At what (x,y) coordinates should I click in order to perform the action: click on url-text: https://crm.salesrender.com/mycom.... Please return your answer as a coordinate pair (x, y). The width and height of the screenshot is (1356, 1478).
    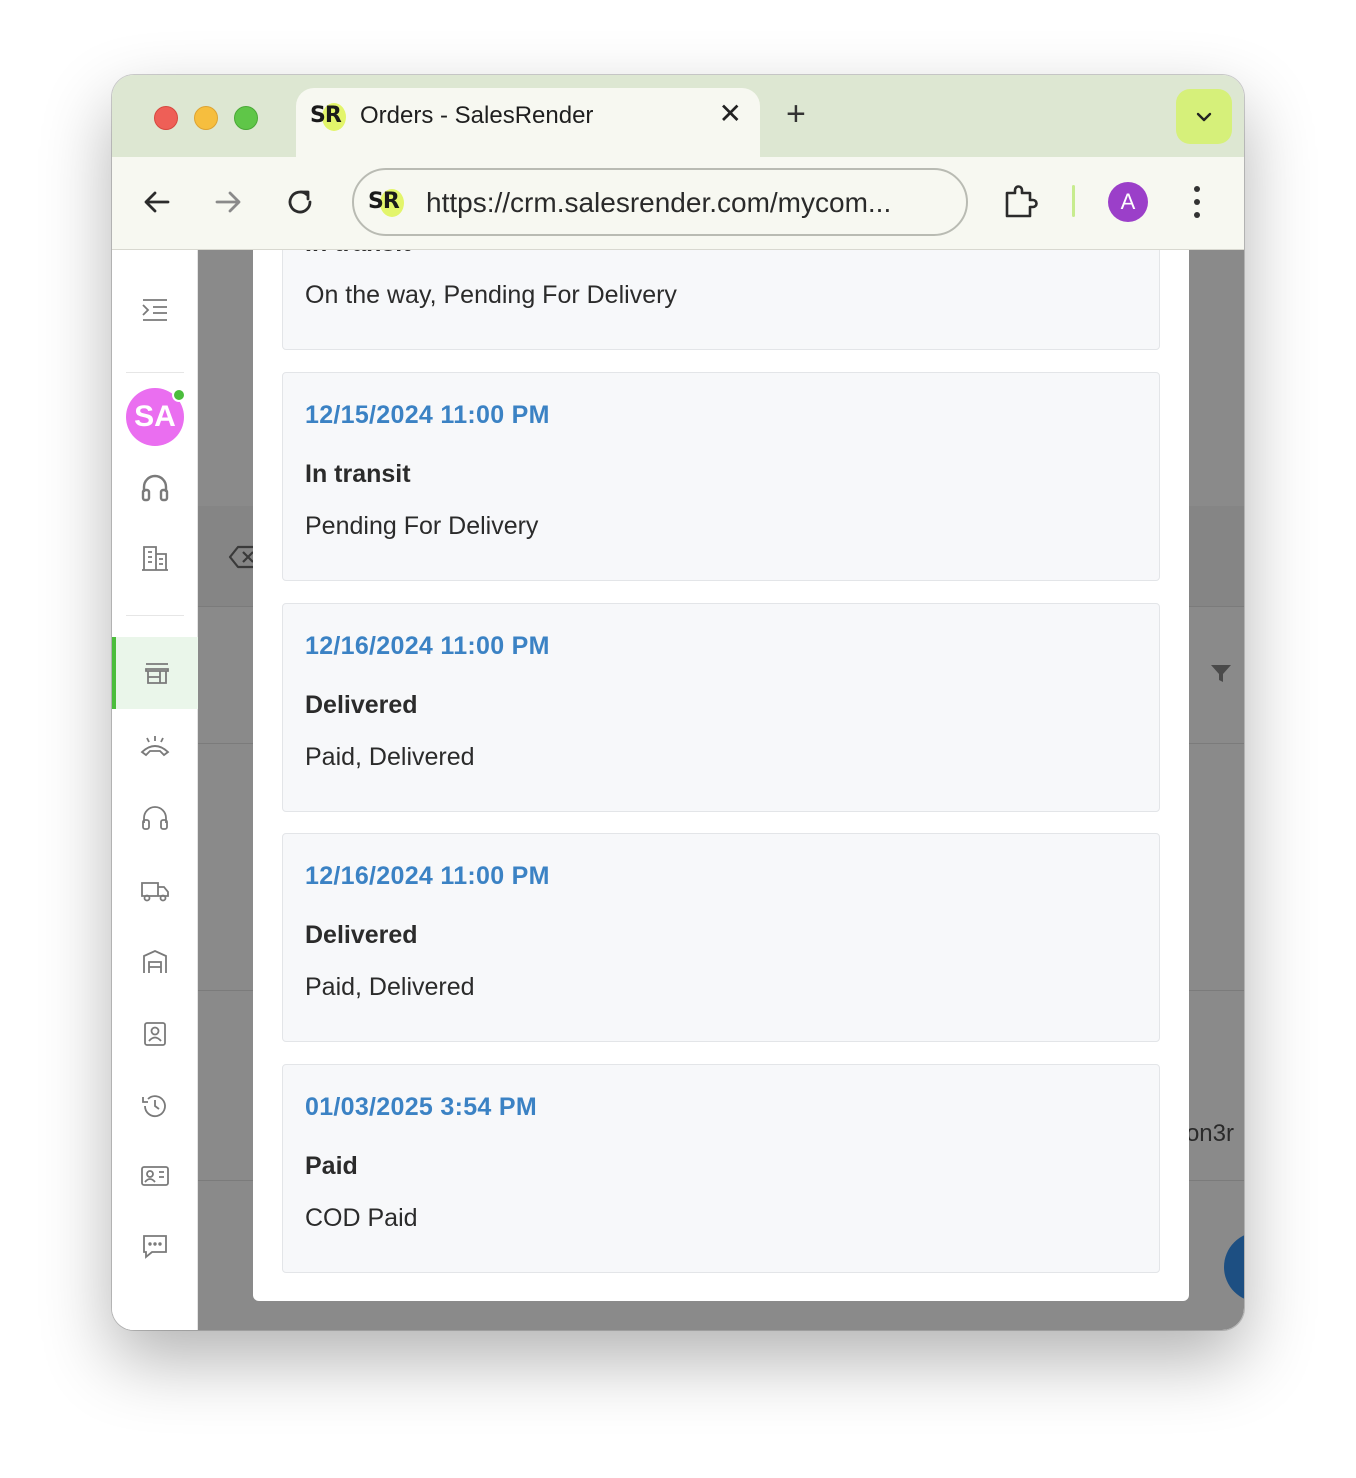
    Looking at the image, I should click on (659, 202).